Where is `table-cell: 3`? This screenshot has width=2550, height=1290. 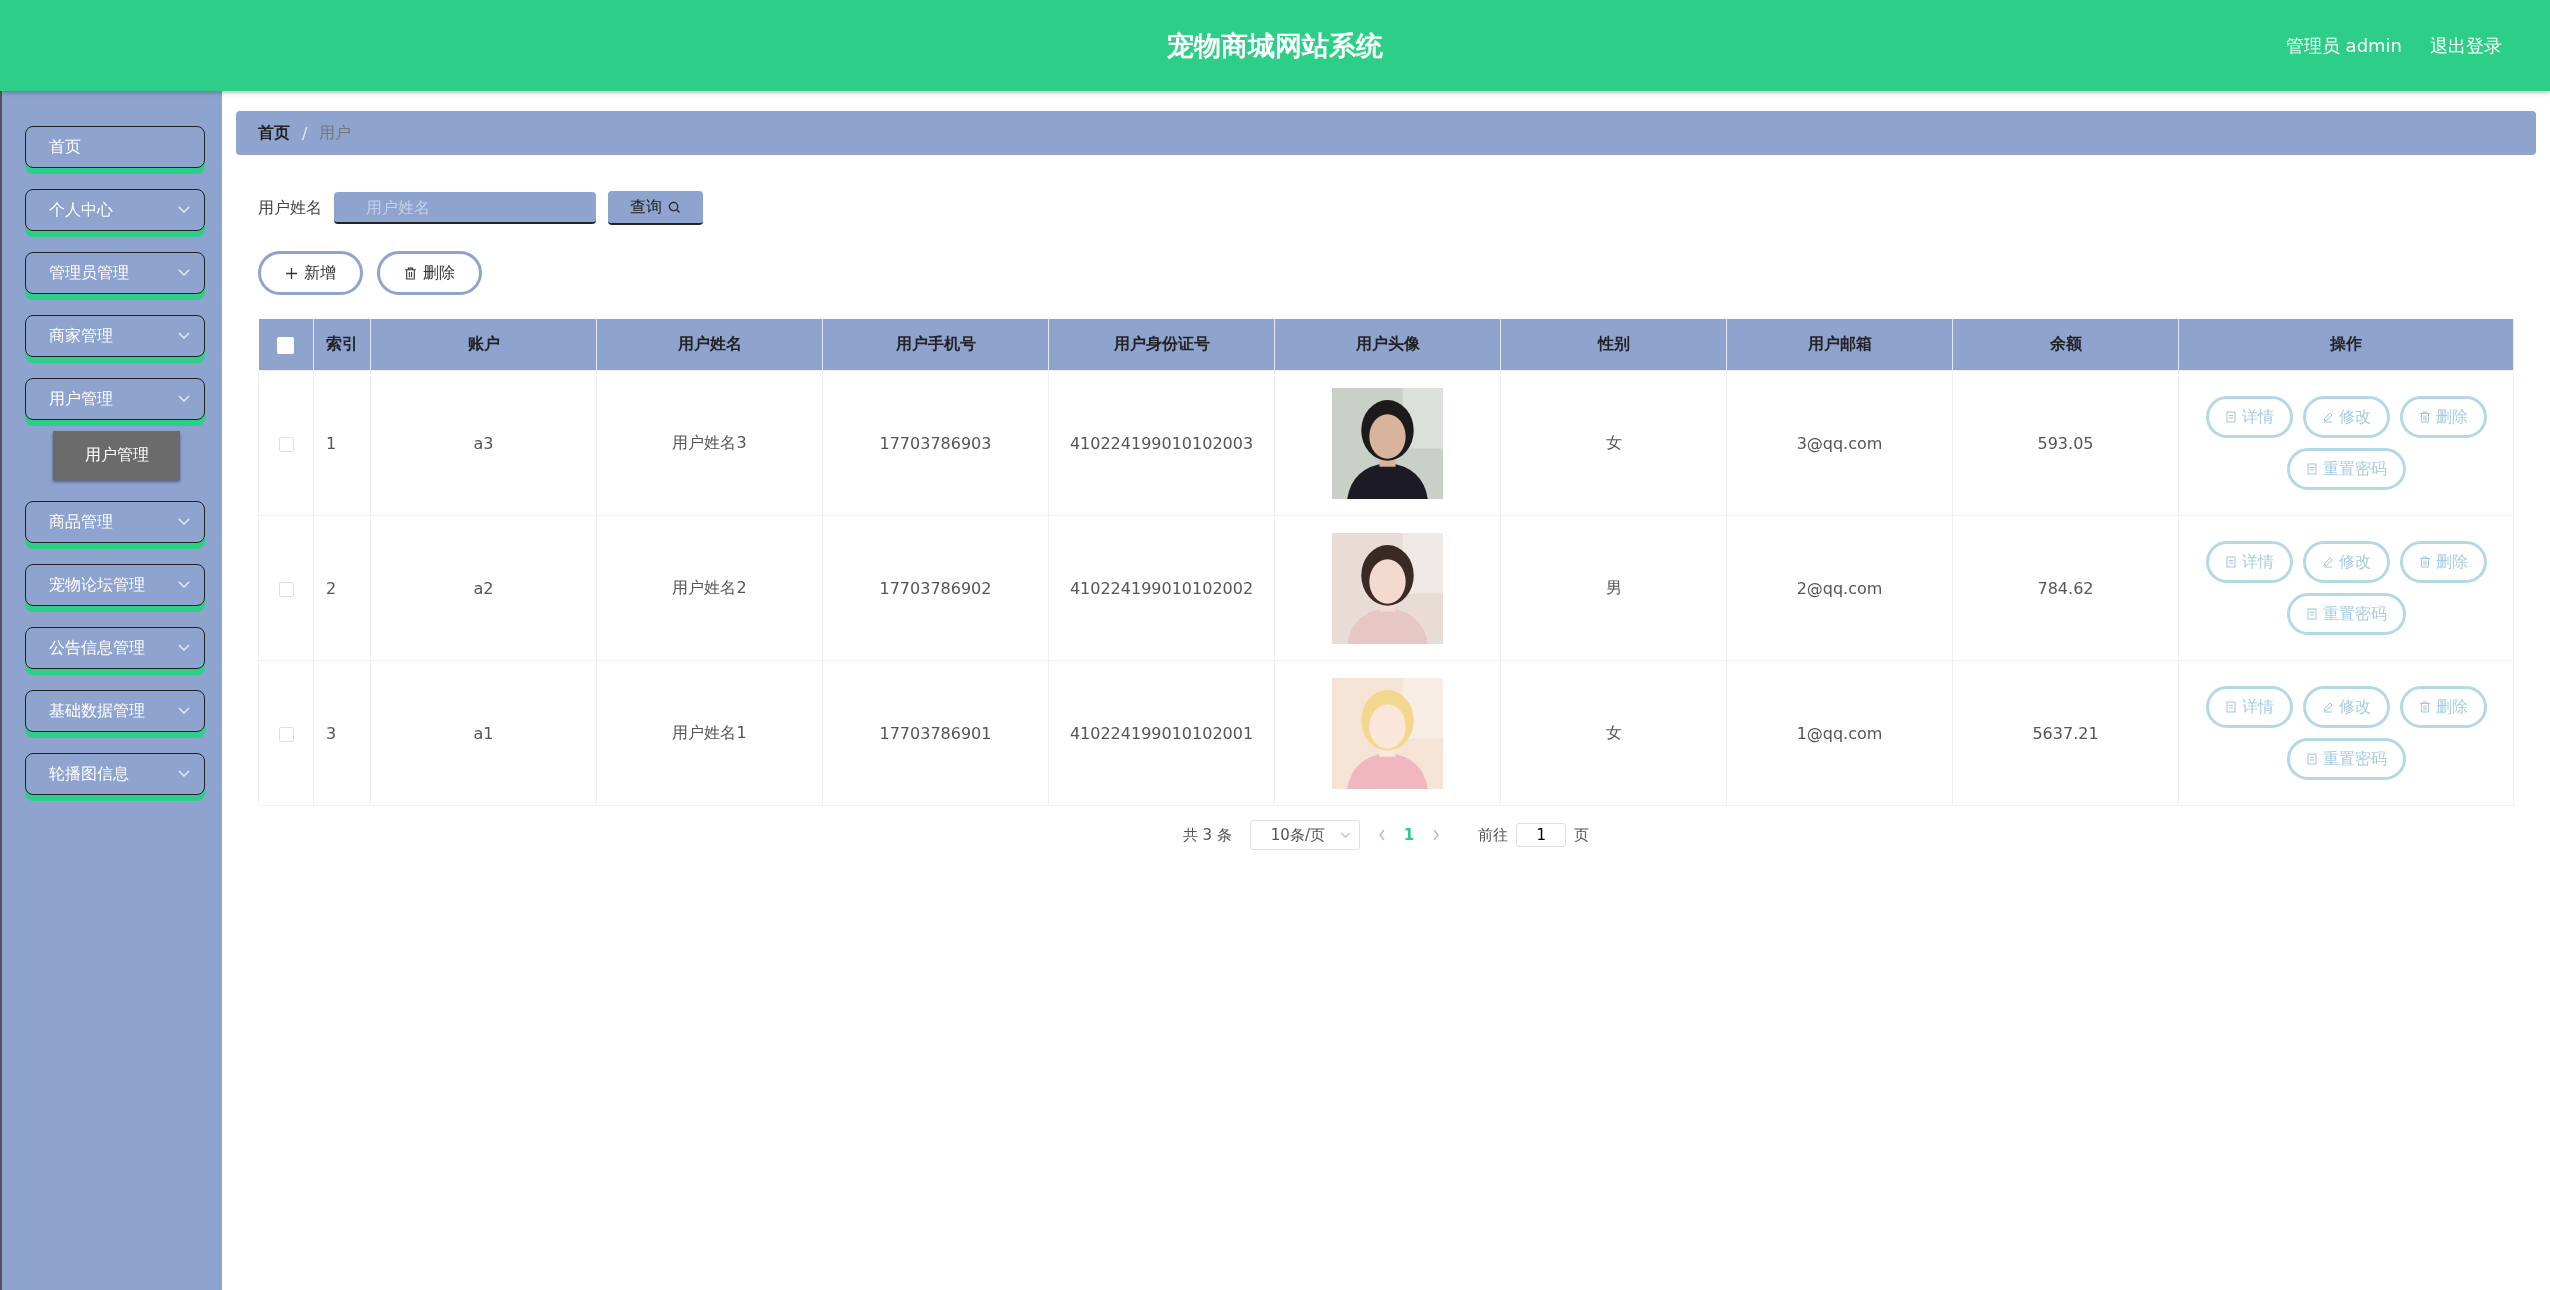
table-cell: 3 is located at coordinates (331, 733).